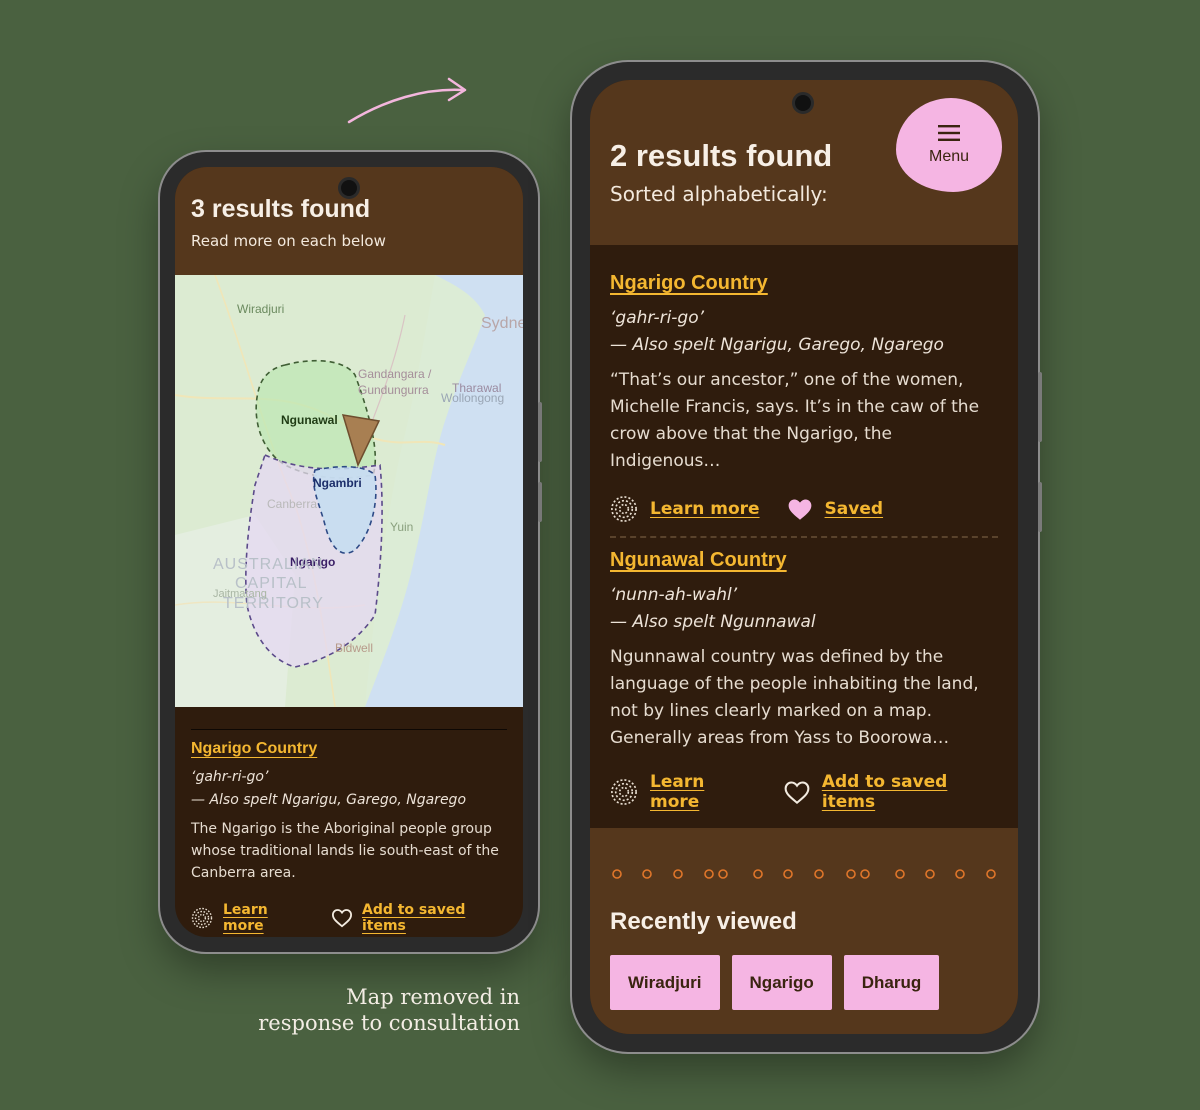 This screenshot has height=1110, width=1200. What do you see at coordinates (288, 241) in the screenshot?
I see `results-subtitle: Read more on each below` at bounding box center [288, 241].